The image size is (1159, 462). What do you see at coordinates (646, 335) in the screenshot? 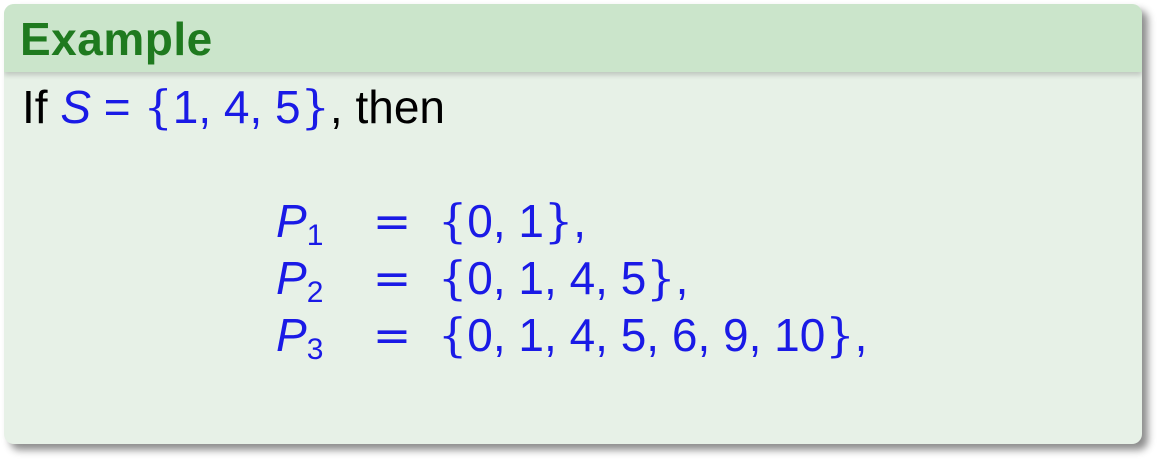
I see `set-elements: 0, 1, 4, 5, 6, 9, 10` at bounding box center [646, 335].